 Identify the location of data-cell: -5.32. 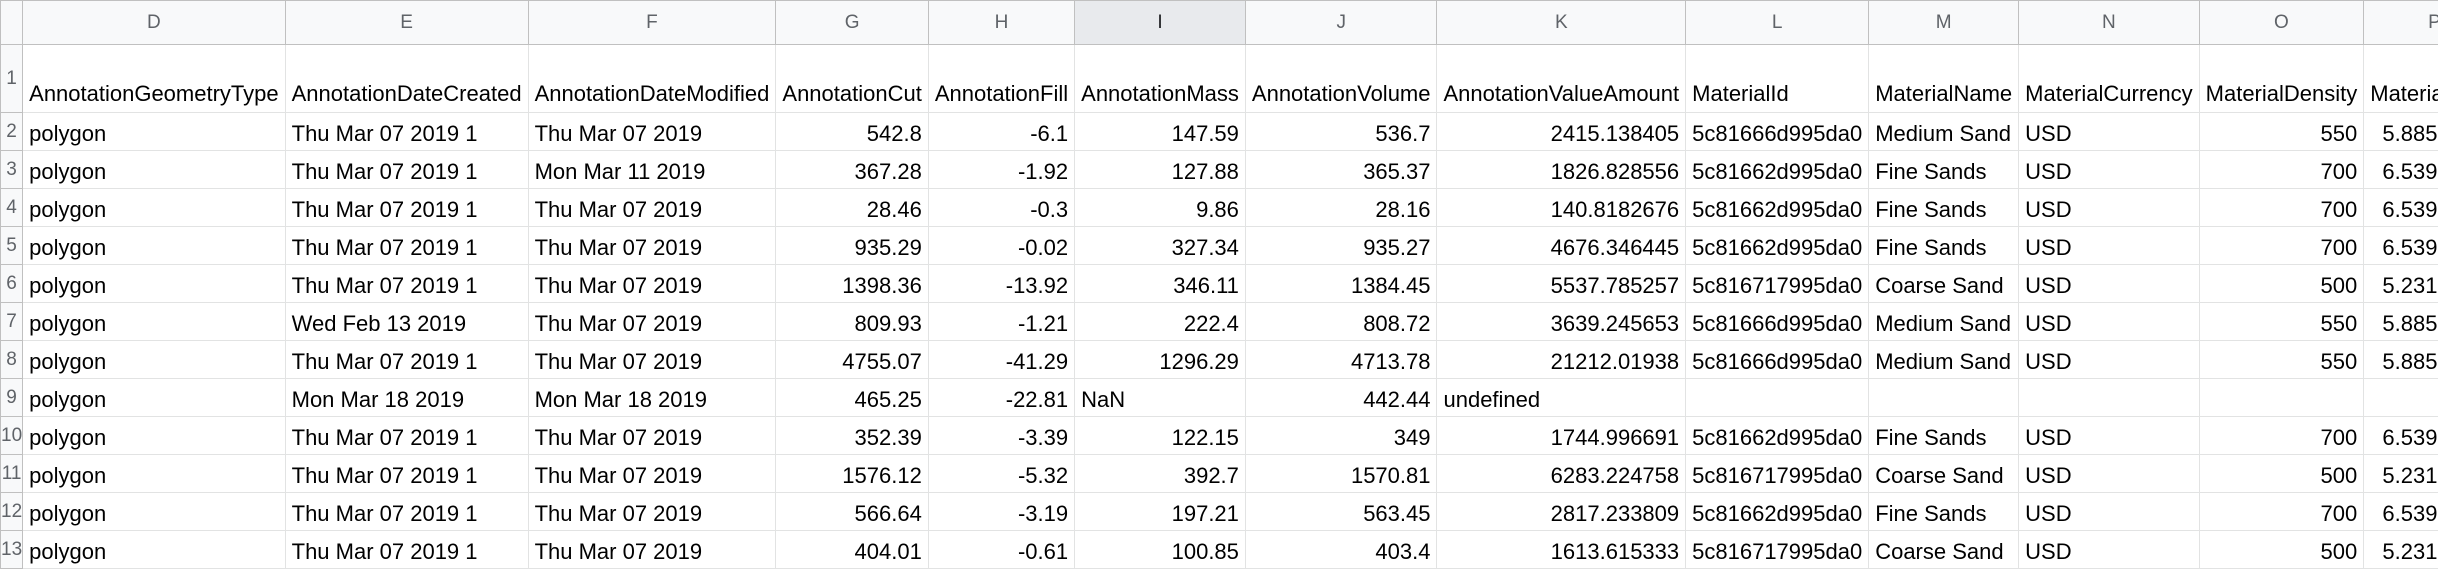
(1001, 473).